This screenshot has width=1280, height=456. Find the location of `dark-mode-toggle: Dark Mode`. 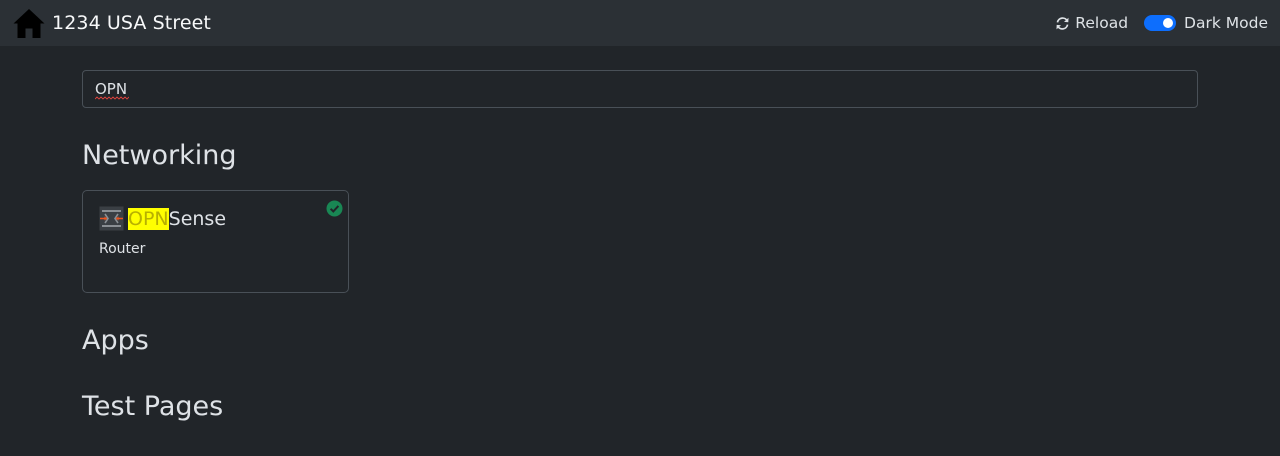

dark-mode-toggle: Dark Mode is located at coordinates (1206, 23).